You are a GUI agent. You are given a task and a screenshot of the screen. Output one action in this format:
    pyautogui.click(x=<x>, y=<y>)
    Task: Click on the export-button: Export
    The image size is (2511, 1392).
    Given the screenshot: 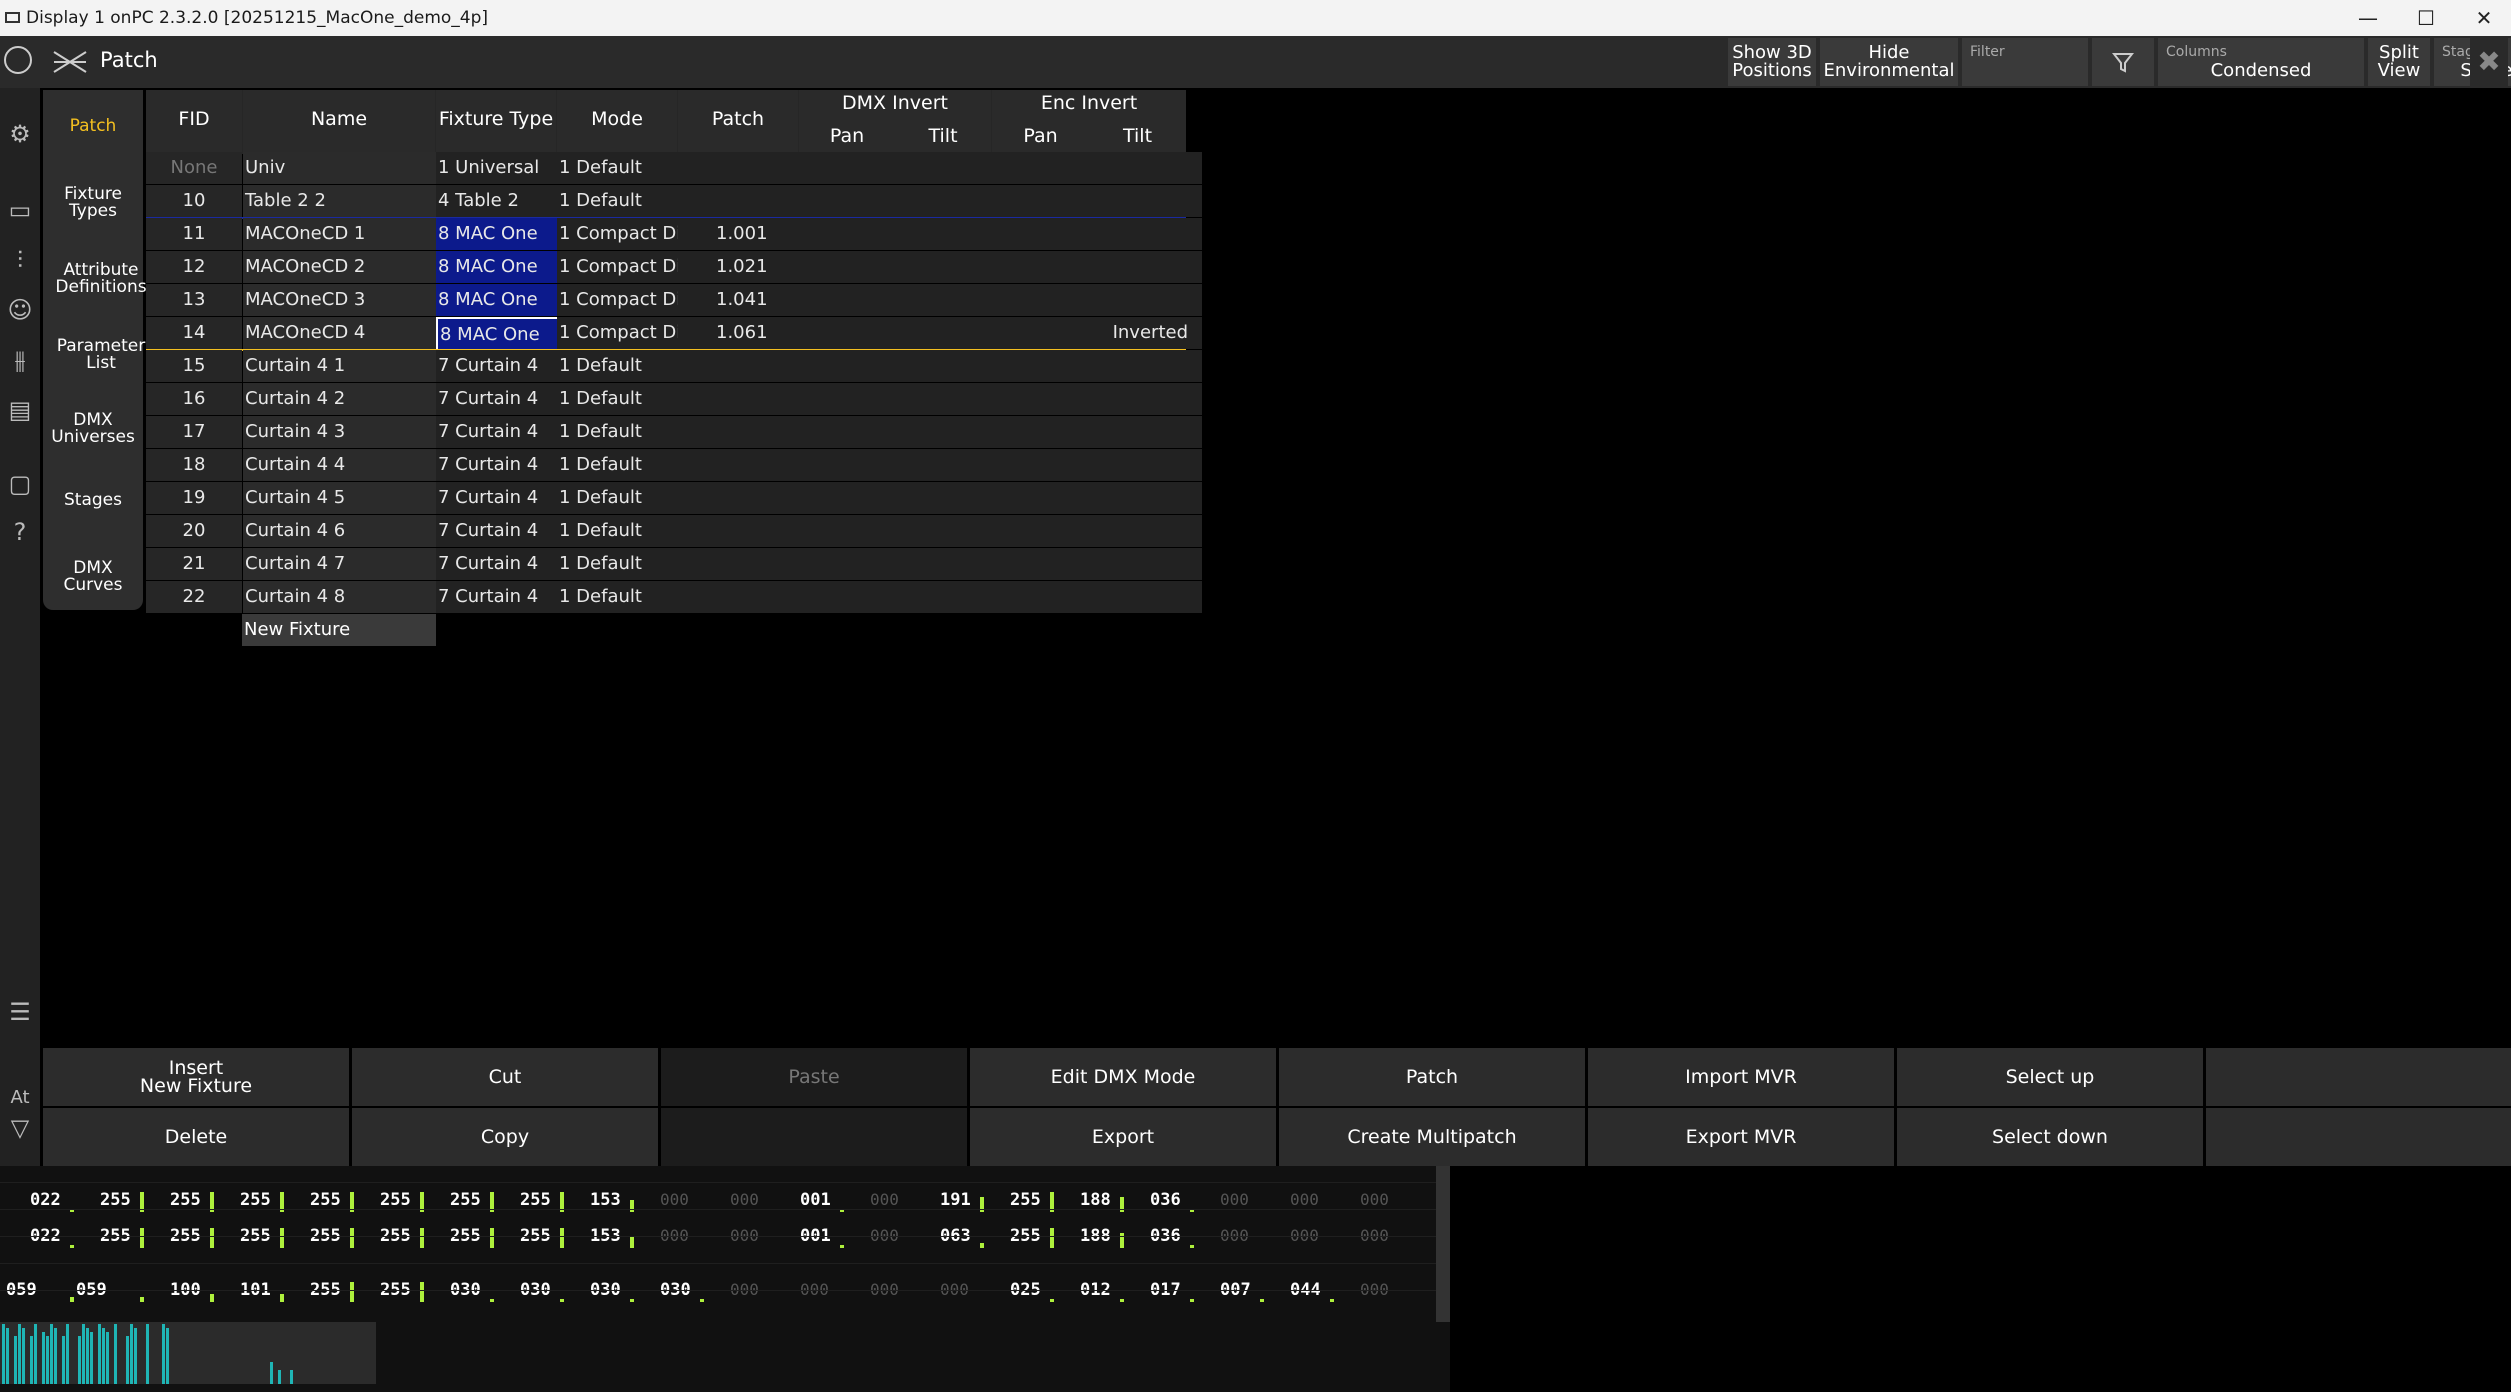 What is the action you would take?
    pyautogui.click(x=1123, y=1137)
    